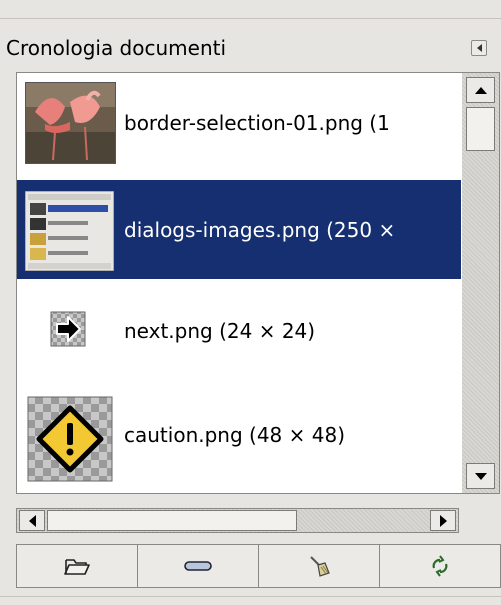 The height and width of the screenshot is (605, 501). I want to click on top-separator, so click(250, 18).